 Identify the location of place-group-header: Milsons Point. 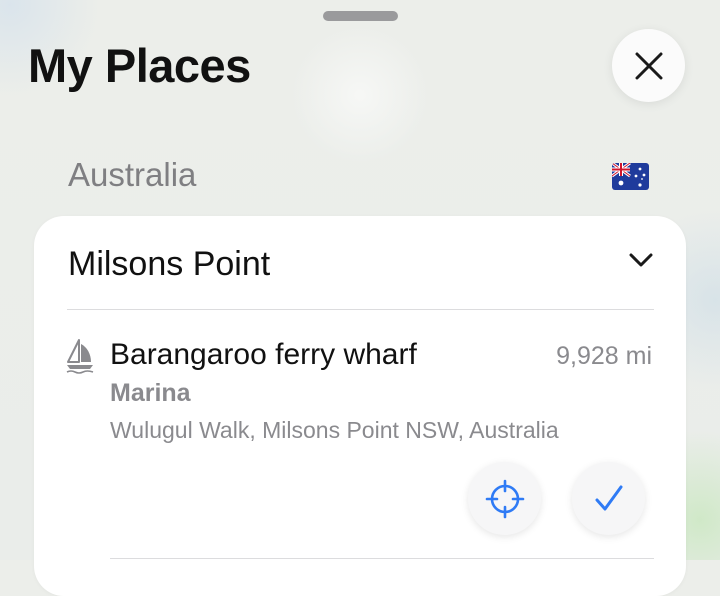
(360, 263).